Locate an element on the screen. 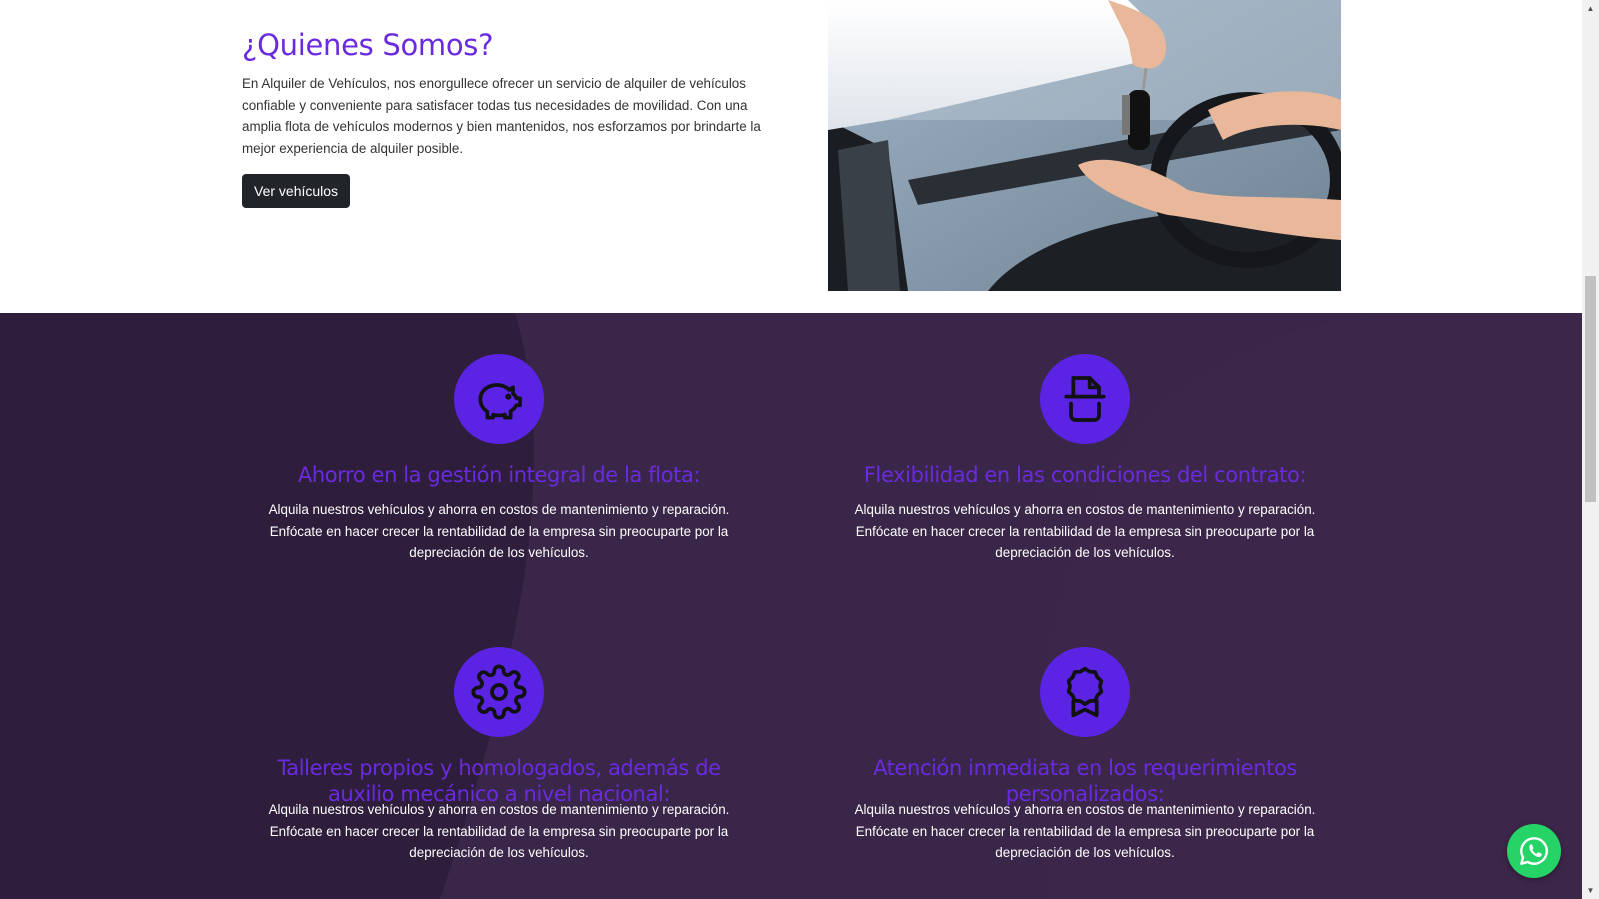  scroll-up-arrow-icon: ▲ is located at coordinates (1590, 8).